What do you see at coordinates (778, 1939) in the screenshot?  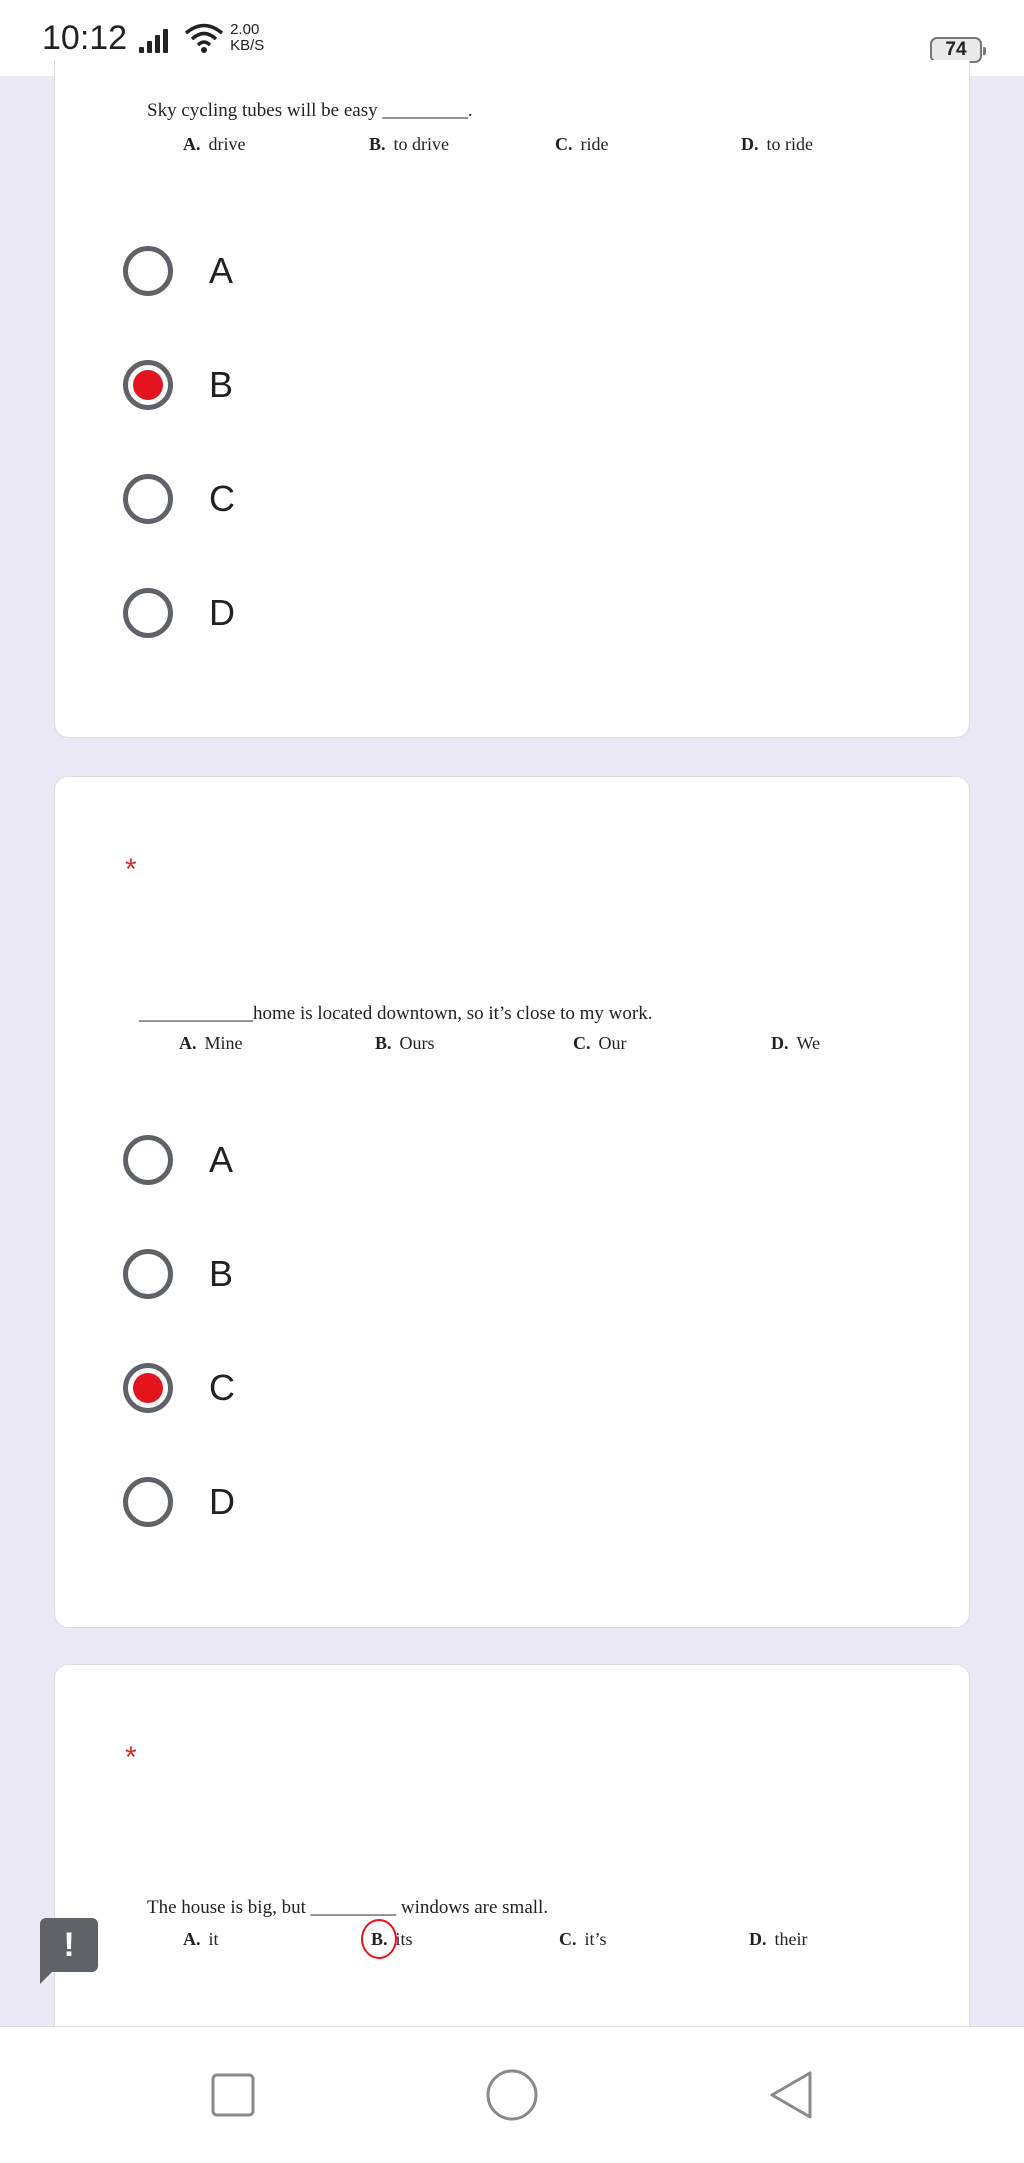 I see `choice-d: D. their` at bounding box center [778, 1939].